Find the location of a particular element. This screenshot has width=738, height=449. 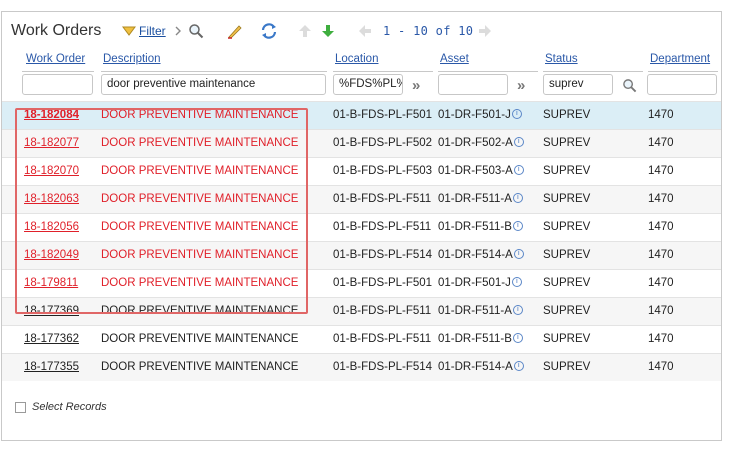

header-description: Description is located at coordinates (132, 59).